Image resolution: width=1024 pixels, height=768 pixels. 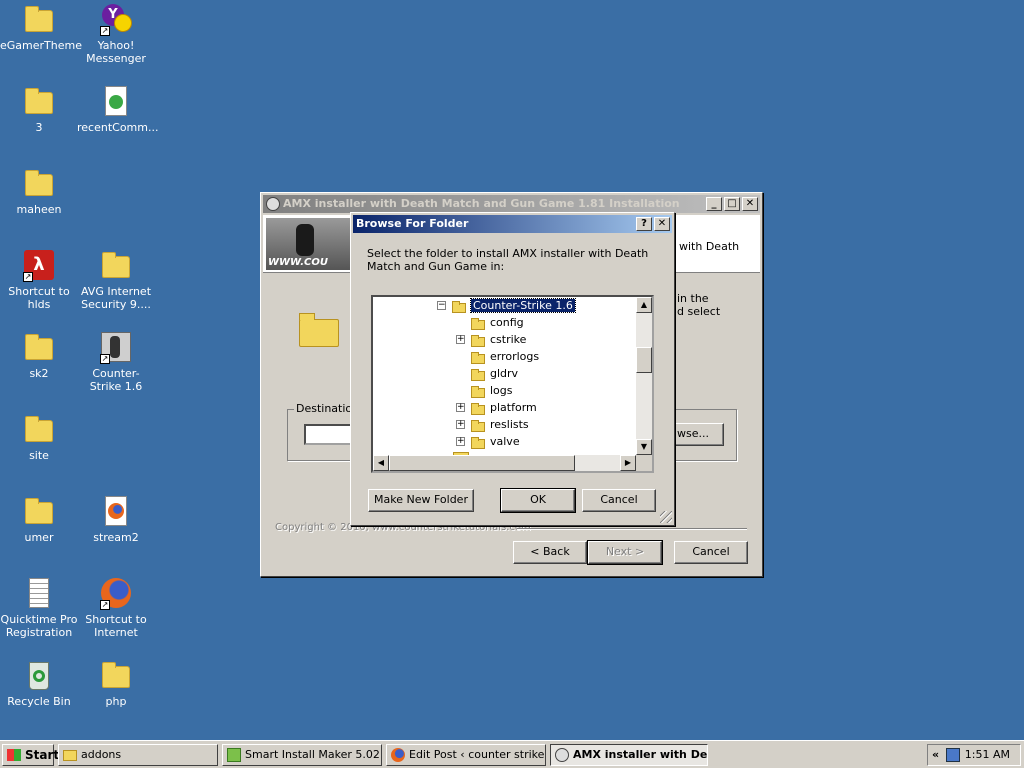 I want to click on firefox-icon, so click(x=398, y=755).